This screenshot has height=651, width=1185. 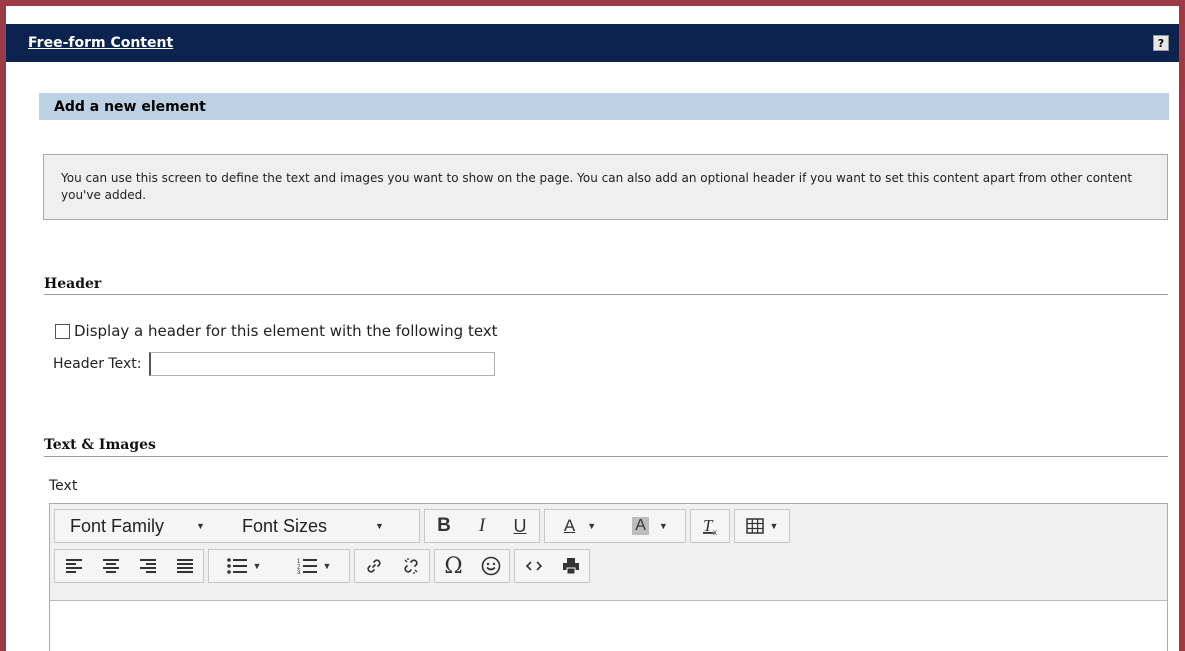 What do you see at coordinates (73, 284) in the screenshot?
I see `header-group-title: Header` at bounding box center [73, 284].